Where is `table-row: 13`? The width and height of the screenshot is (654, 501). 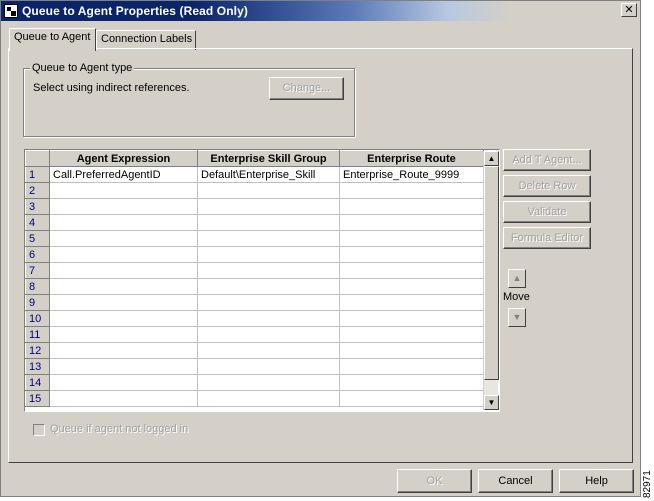 table-row: 13 is located at coordinates (254, 366).